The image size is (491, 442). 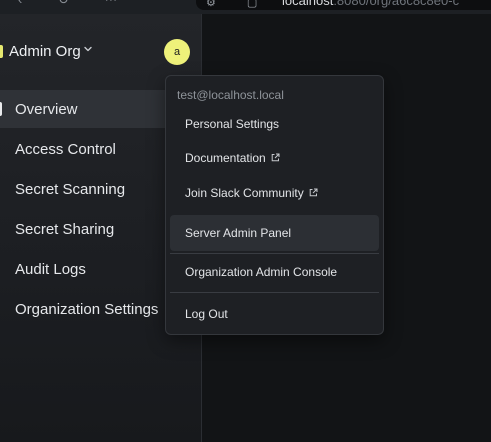 What do you see at coordinates (85, 109) in the screenshot?
I see `sidebar-item-overview: Overview` at bounding box center [85, 109].